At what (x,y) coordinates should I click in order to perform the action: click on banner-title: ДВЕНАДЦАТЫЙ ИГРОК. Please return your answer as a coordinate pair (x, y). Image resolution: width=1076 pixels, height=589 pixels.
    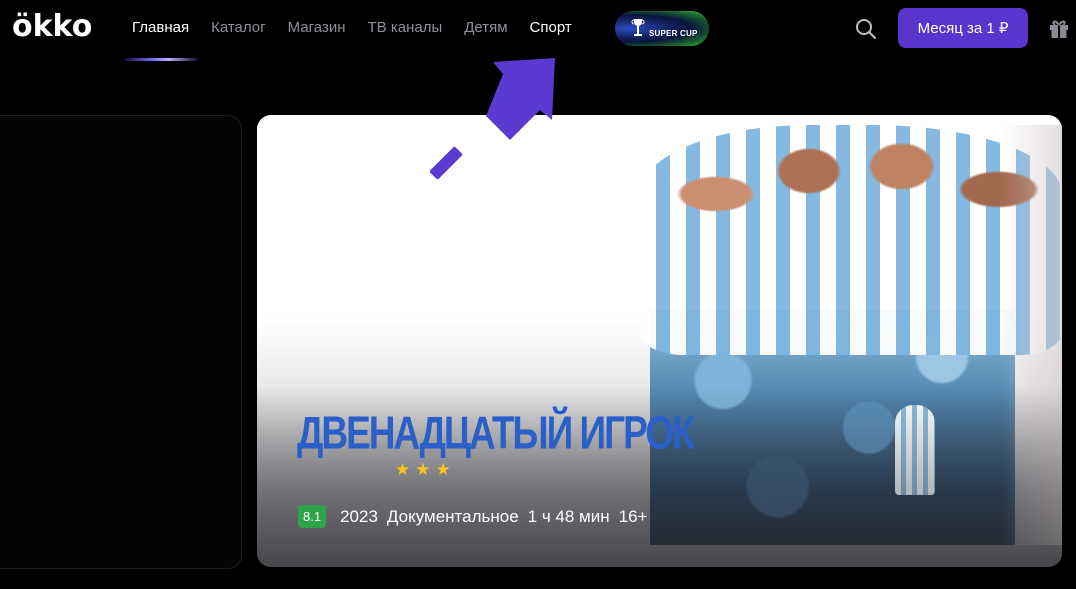
    Looking at the image, I should click on (496, 433).